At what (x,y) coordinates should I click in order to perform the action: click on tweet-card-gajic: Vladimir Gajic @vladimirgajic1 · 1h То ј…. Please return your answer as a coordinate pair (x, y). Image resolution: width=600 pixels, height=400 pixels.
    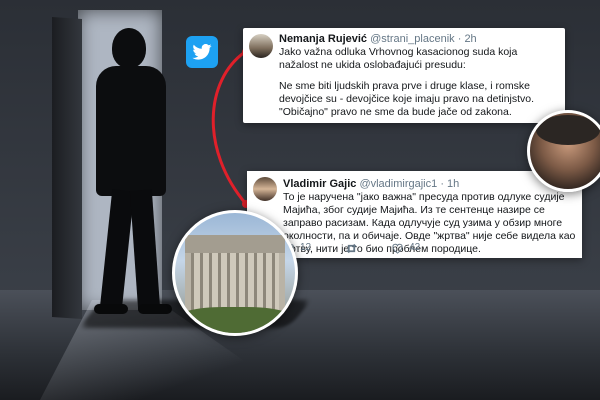
    Looking at the image, I should click on (414, 214).